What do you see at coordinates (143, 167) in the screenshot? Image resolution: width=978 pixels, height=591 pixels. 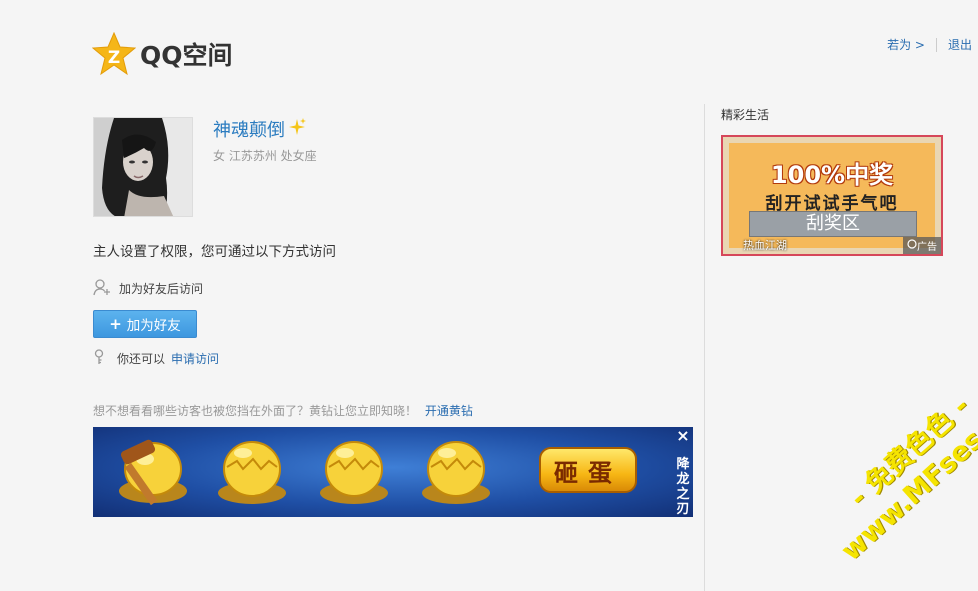 I see `avatar` at bounding box center [143, 167].